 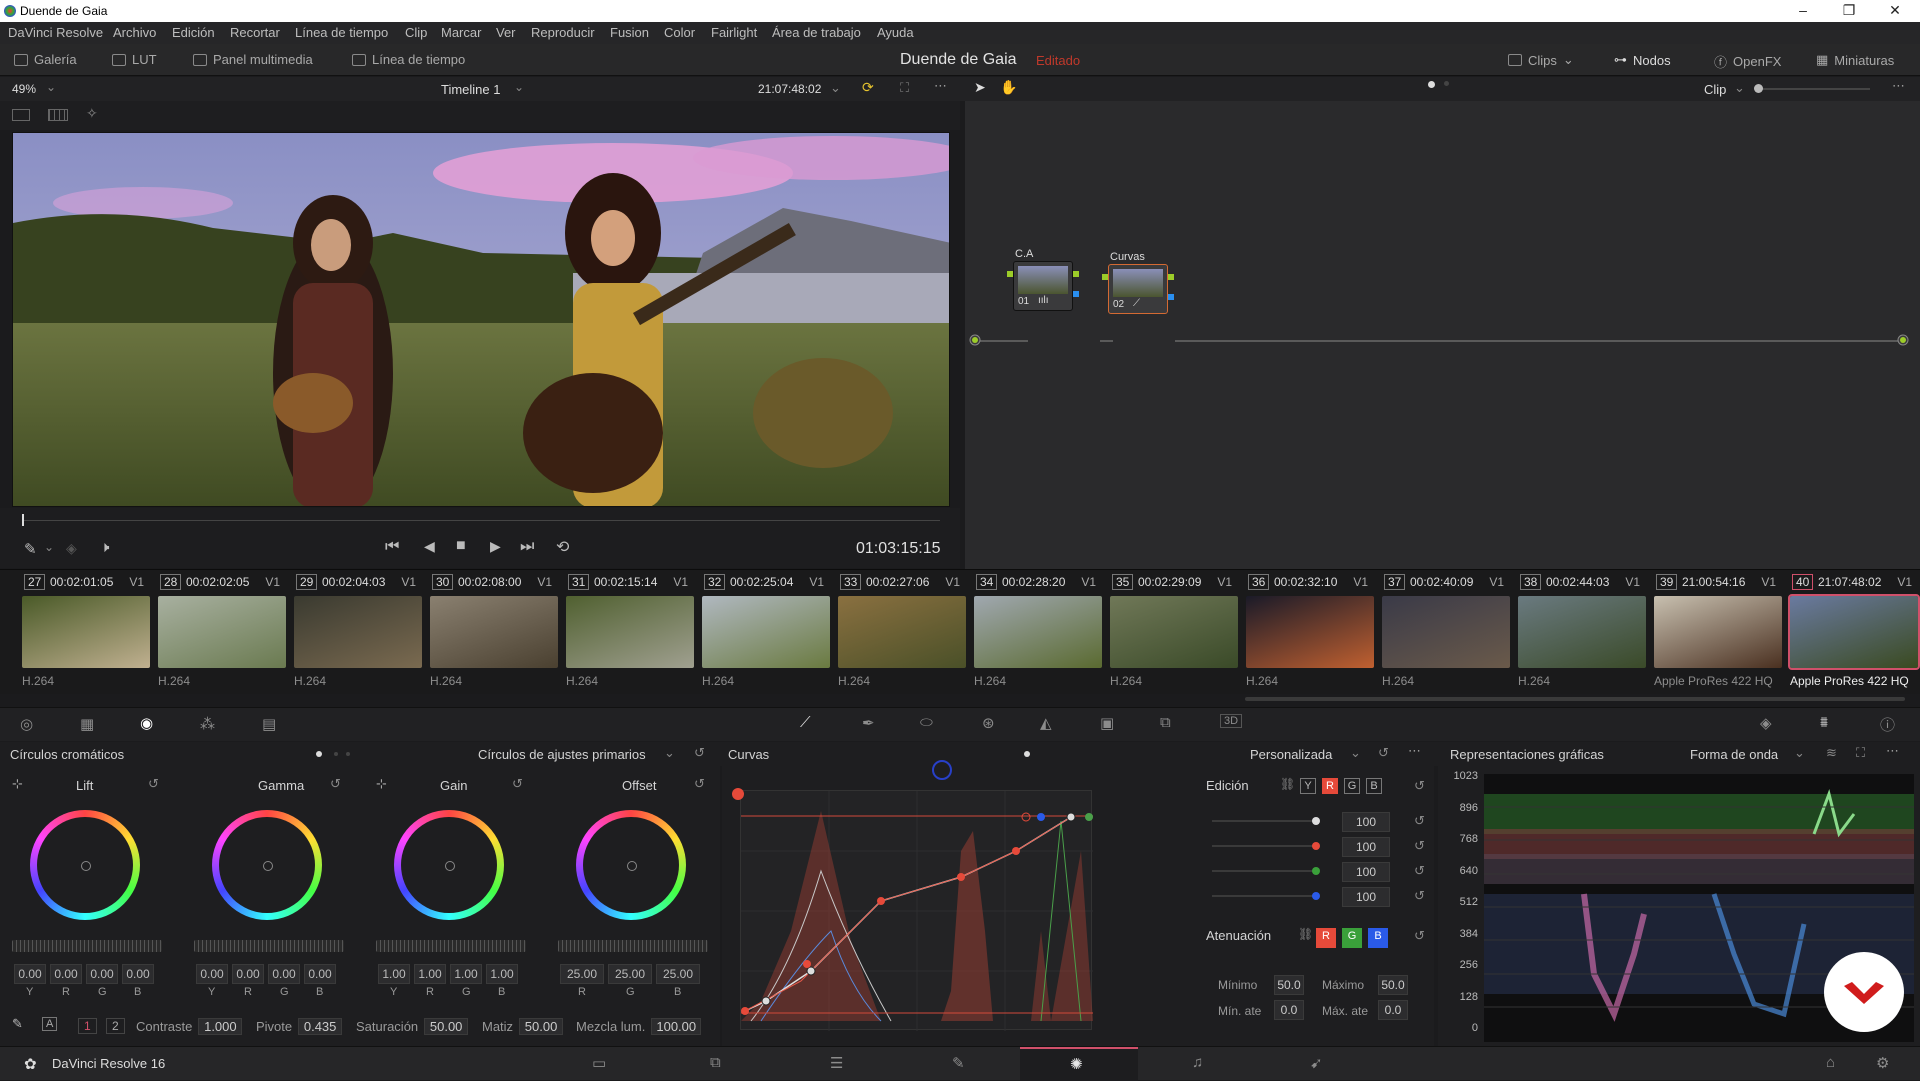 I want to click on wheel-value-field: 25.00, so click(x=582, y=974).